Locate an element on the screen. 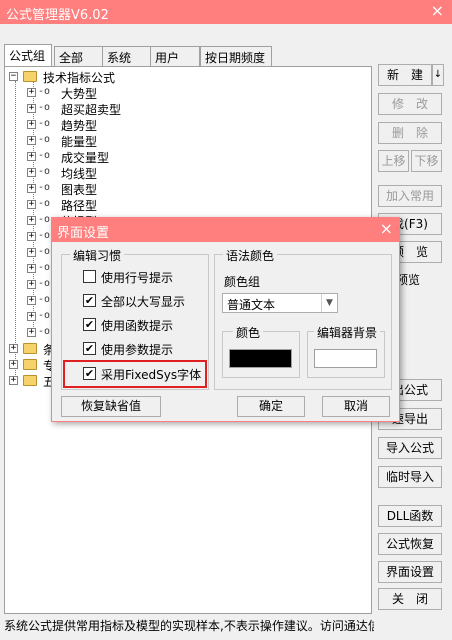  tree-guide-line is located at coordinates (15, 231).